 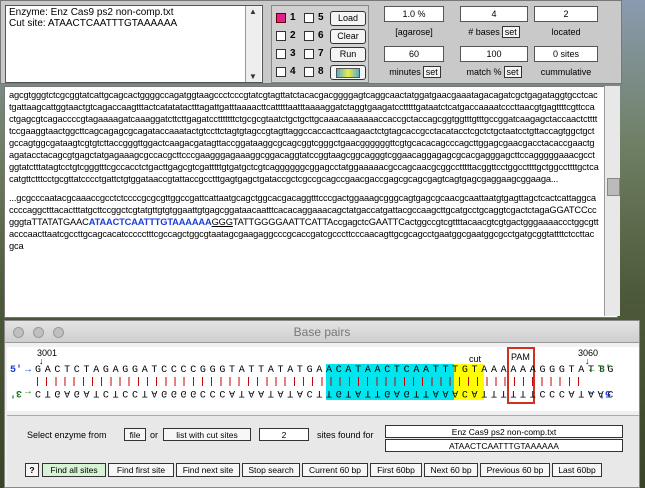 I want to click on bases-label: # bases set, so click(x=494, y=33).